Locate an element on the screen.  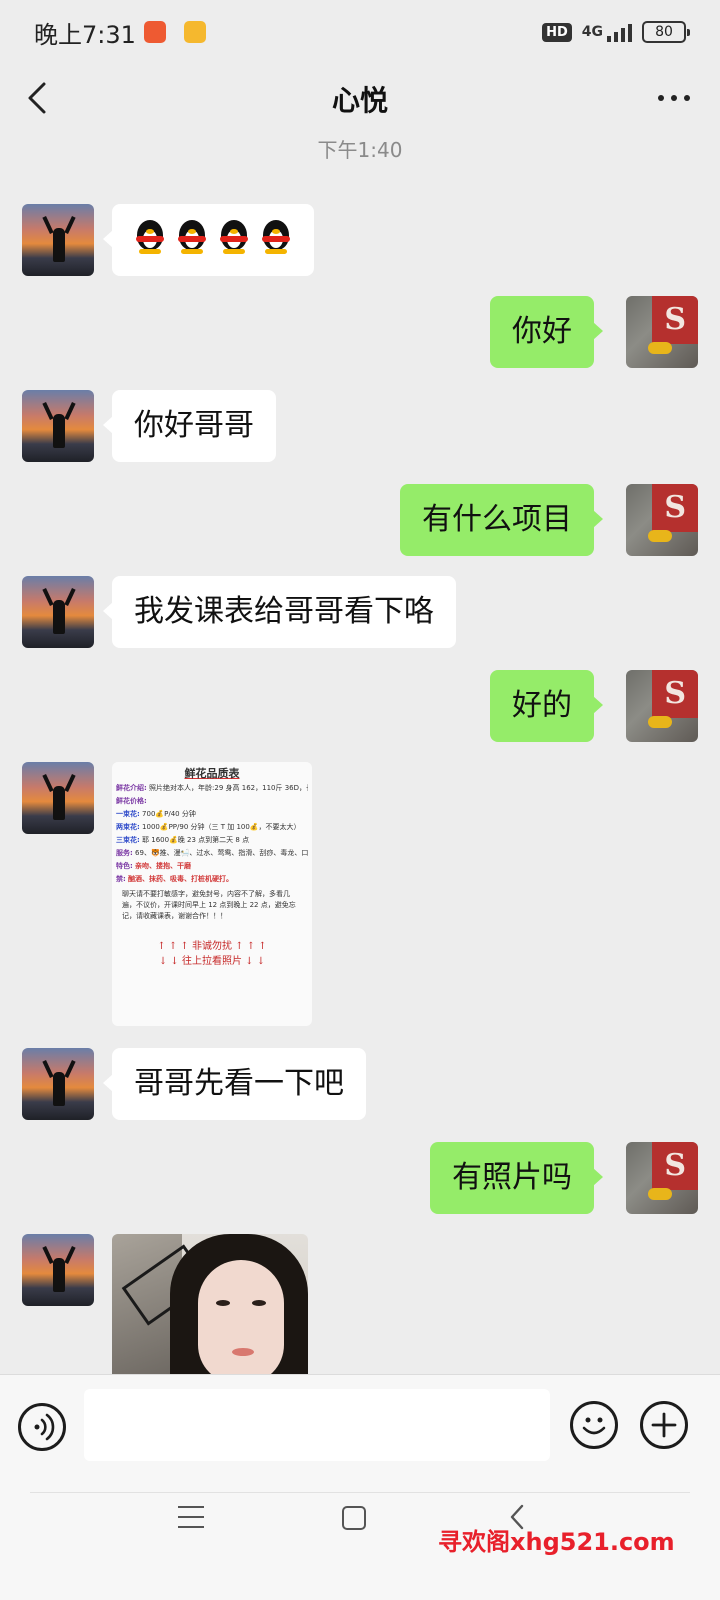
notification-message-icon is located at coordinates (194, 32).